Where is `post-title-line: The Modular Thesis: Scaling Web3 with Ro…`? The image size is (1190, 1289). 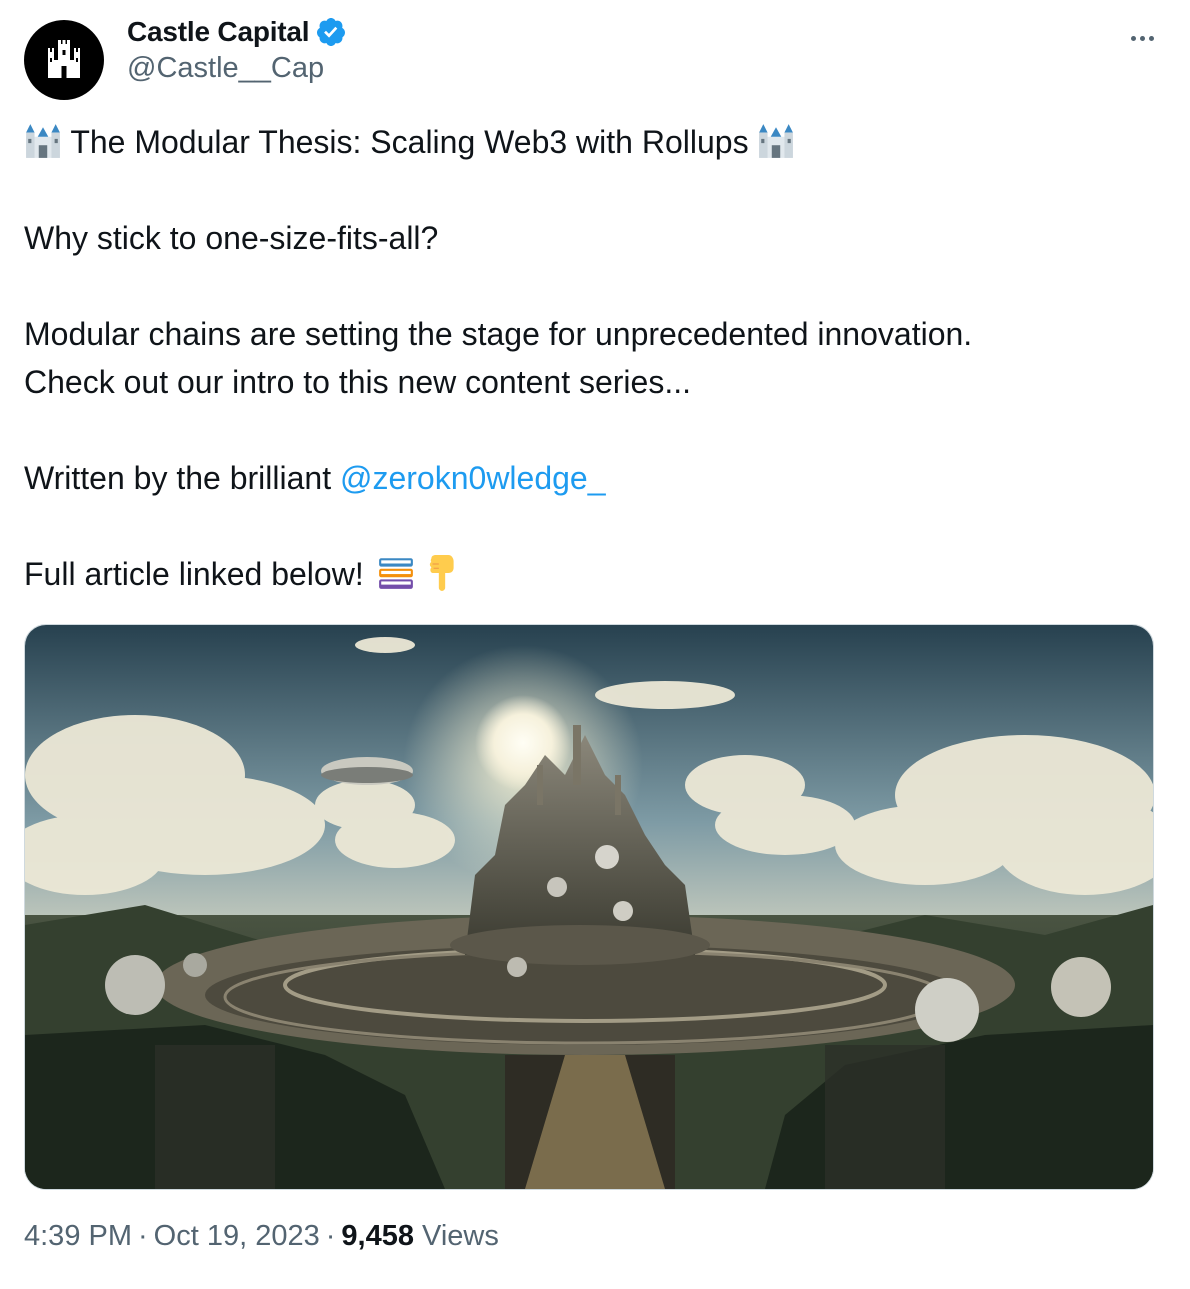
post-title-line: The Modular Thesis: Scaling Web3 with Ro… is located at coordinates (594, 142).